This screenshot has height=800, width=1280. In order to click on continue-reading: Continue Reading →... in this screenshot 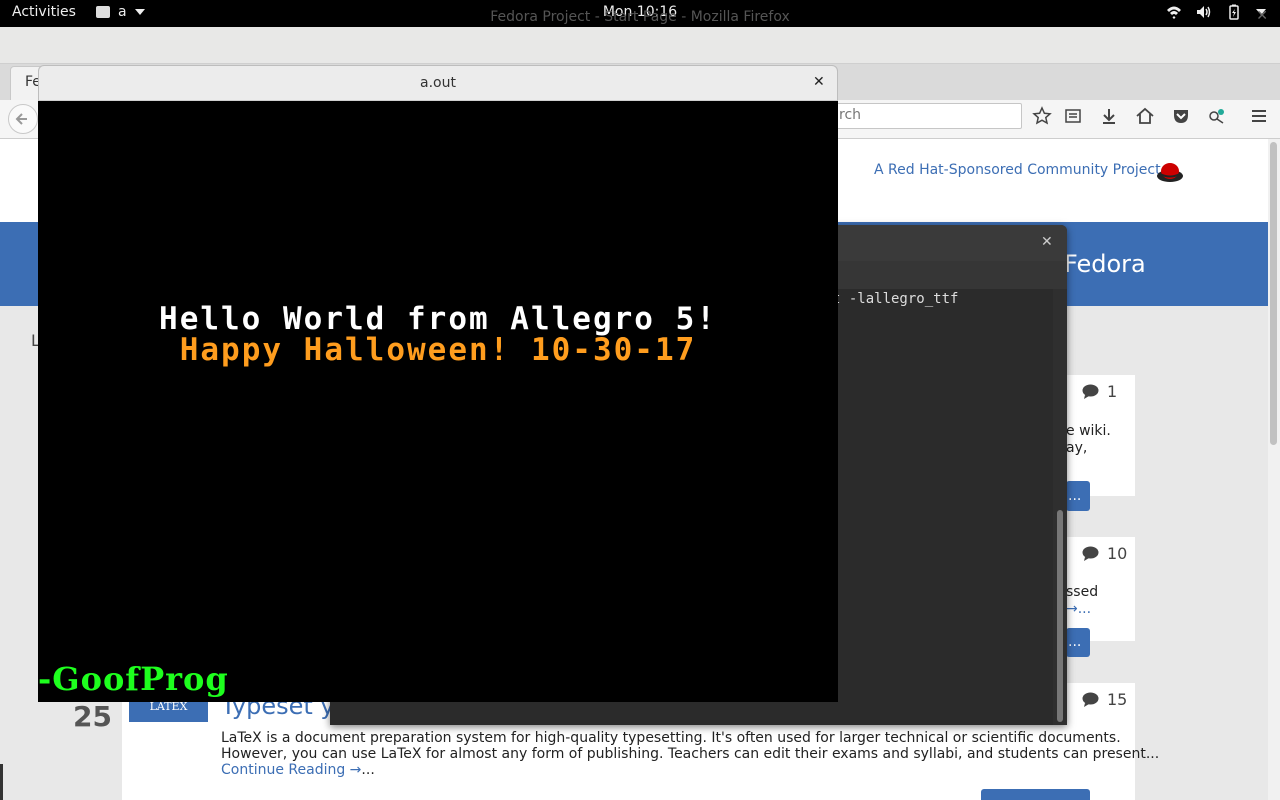, I will do `click(298, 770)`.